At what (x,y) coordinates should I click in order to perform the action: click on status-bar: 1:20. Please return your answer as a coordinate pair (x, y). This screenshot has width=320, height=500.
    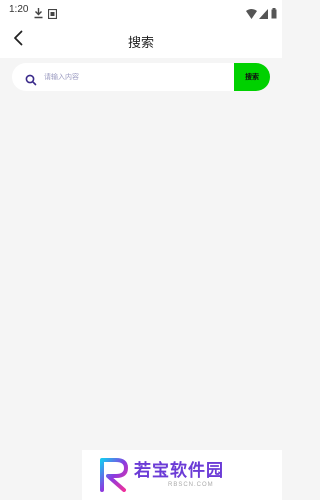
    Looking at the image, I should click on (141, 11).